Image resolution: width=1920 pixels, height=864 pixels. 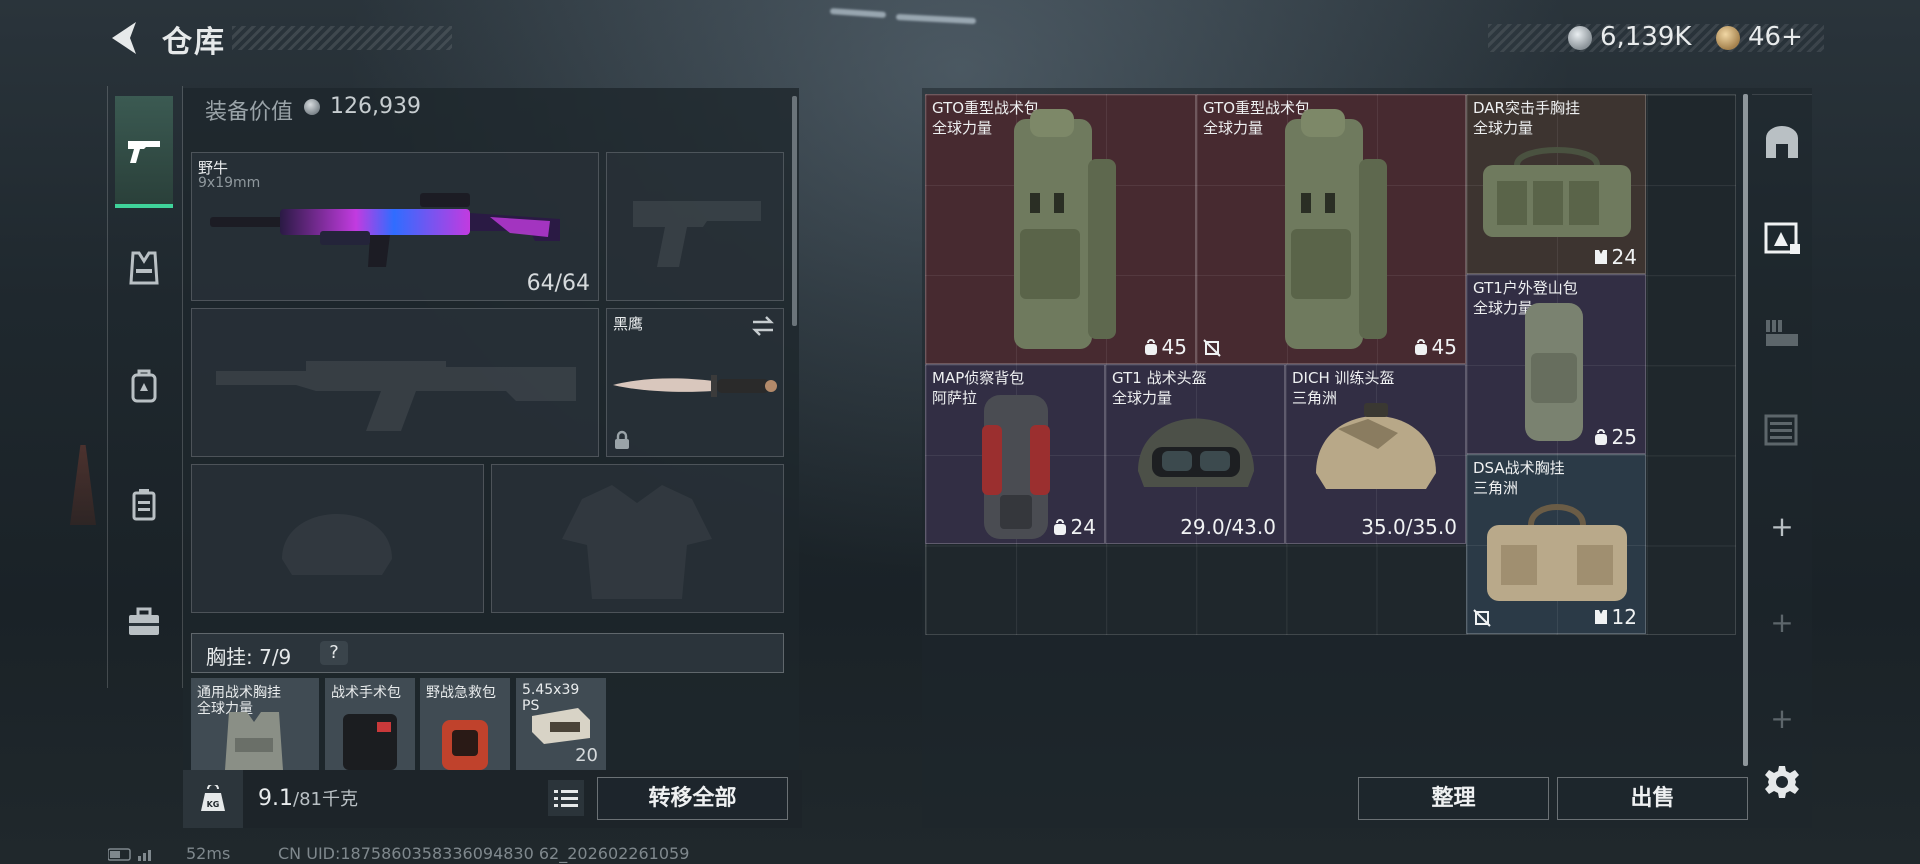 What do you see at coordinates (249, 657) in the screenshot?
I see `chest-rig-capacity: 胸挂: 7/9` at bounding box center [249, 657].